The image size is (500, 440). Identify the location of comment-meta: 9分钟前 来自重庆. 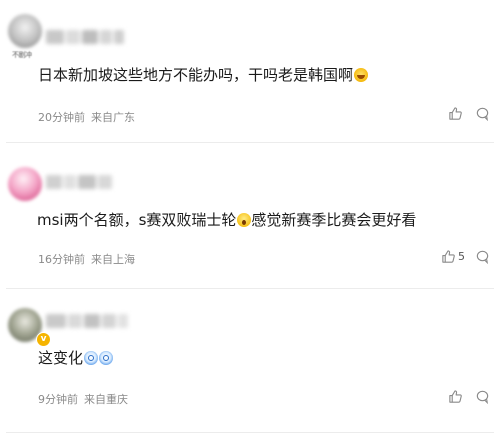
(83, 399).